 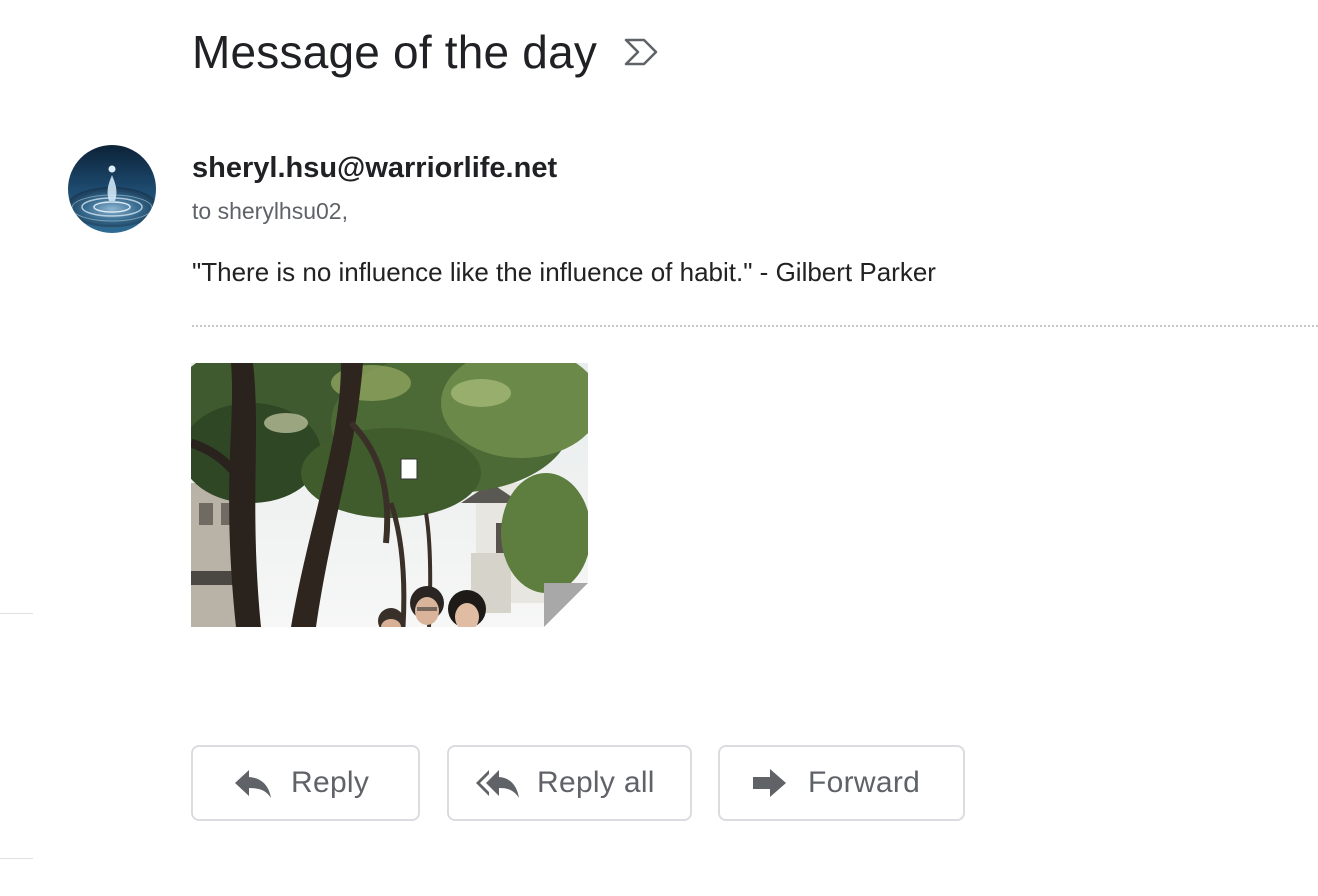 What do you see at coordinates (596, 782) in the screenshot?
I see `reply-all-label: Reply all` at bounding box center [596, 782].